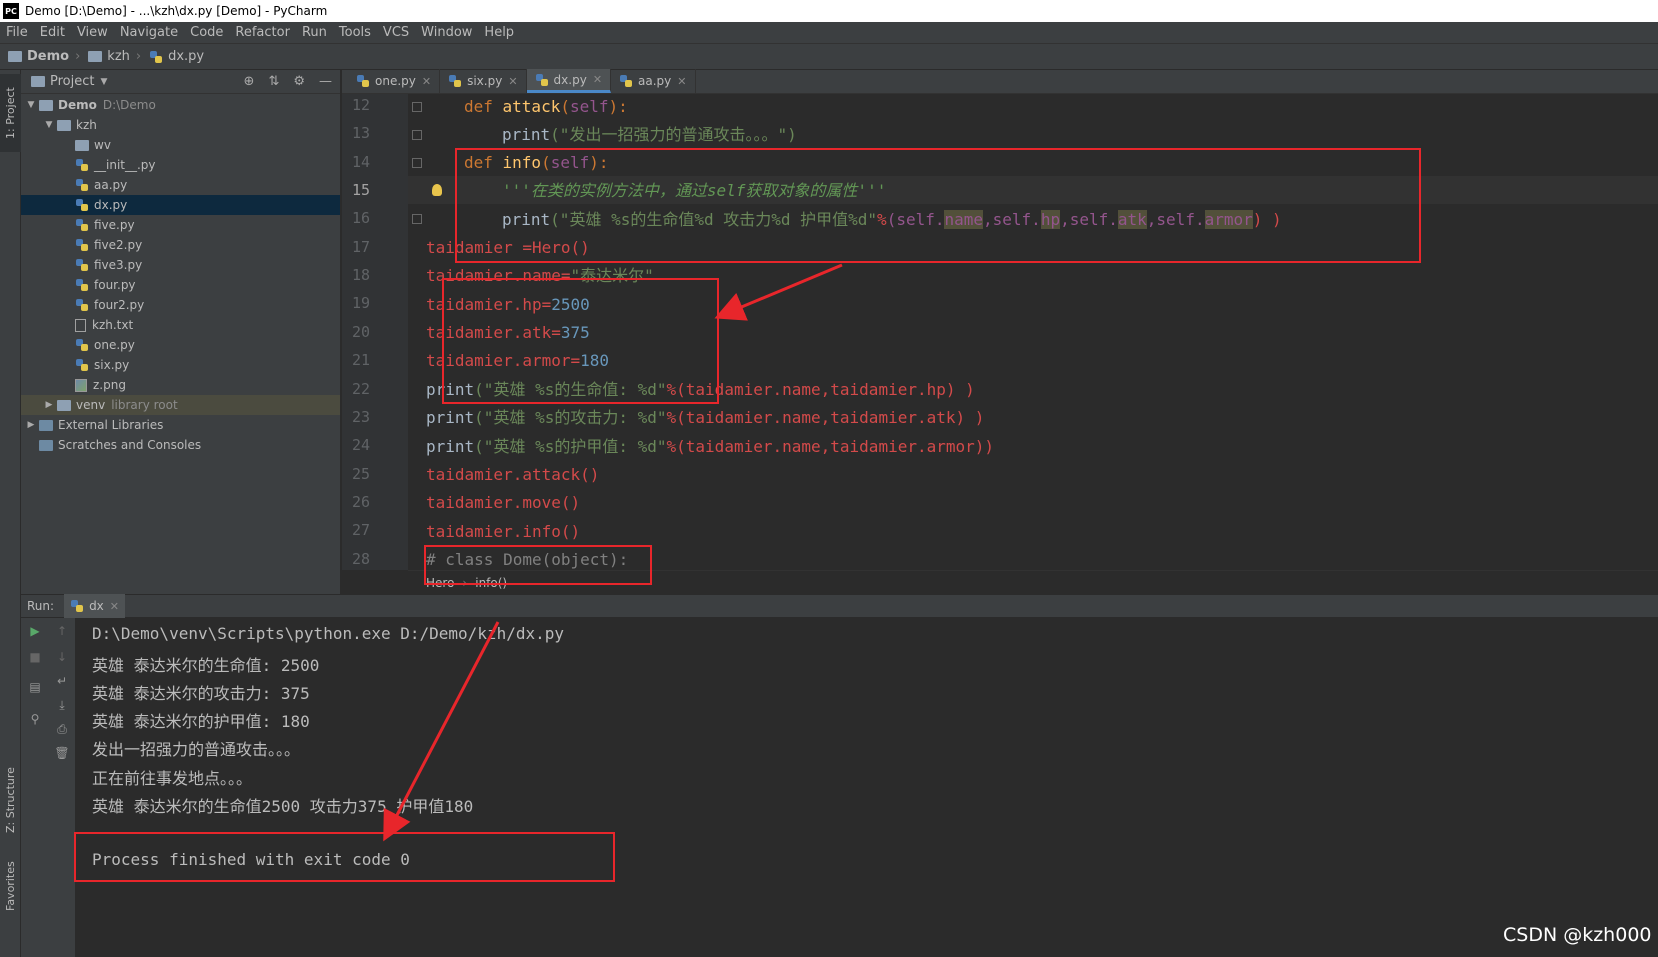 This screenshot has height=957, width=1658. What do you see at coordinates (360, 445) in the screenshot?
I see `line-number: 24` at bounding box center [360, 445].